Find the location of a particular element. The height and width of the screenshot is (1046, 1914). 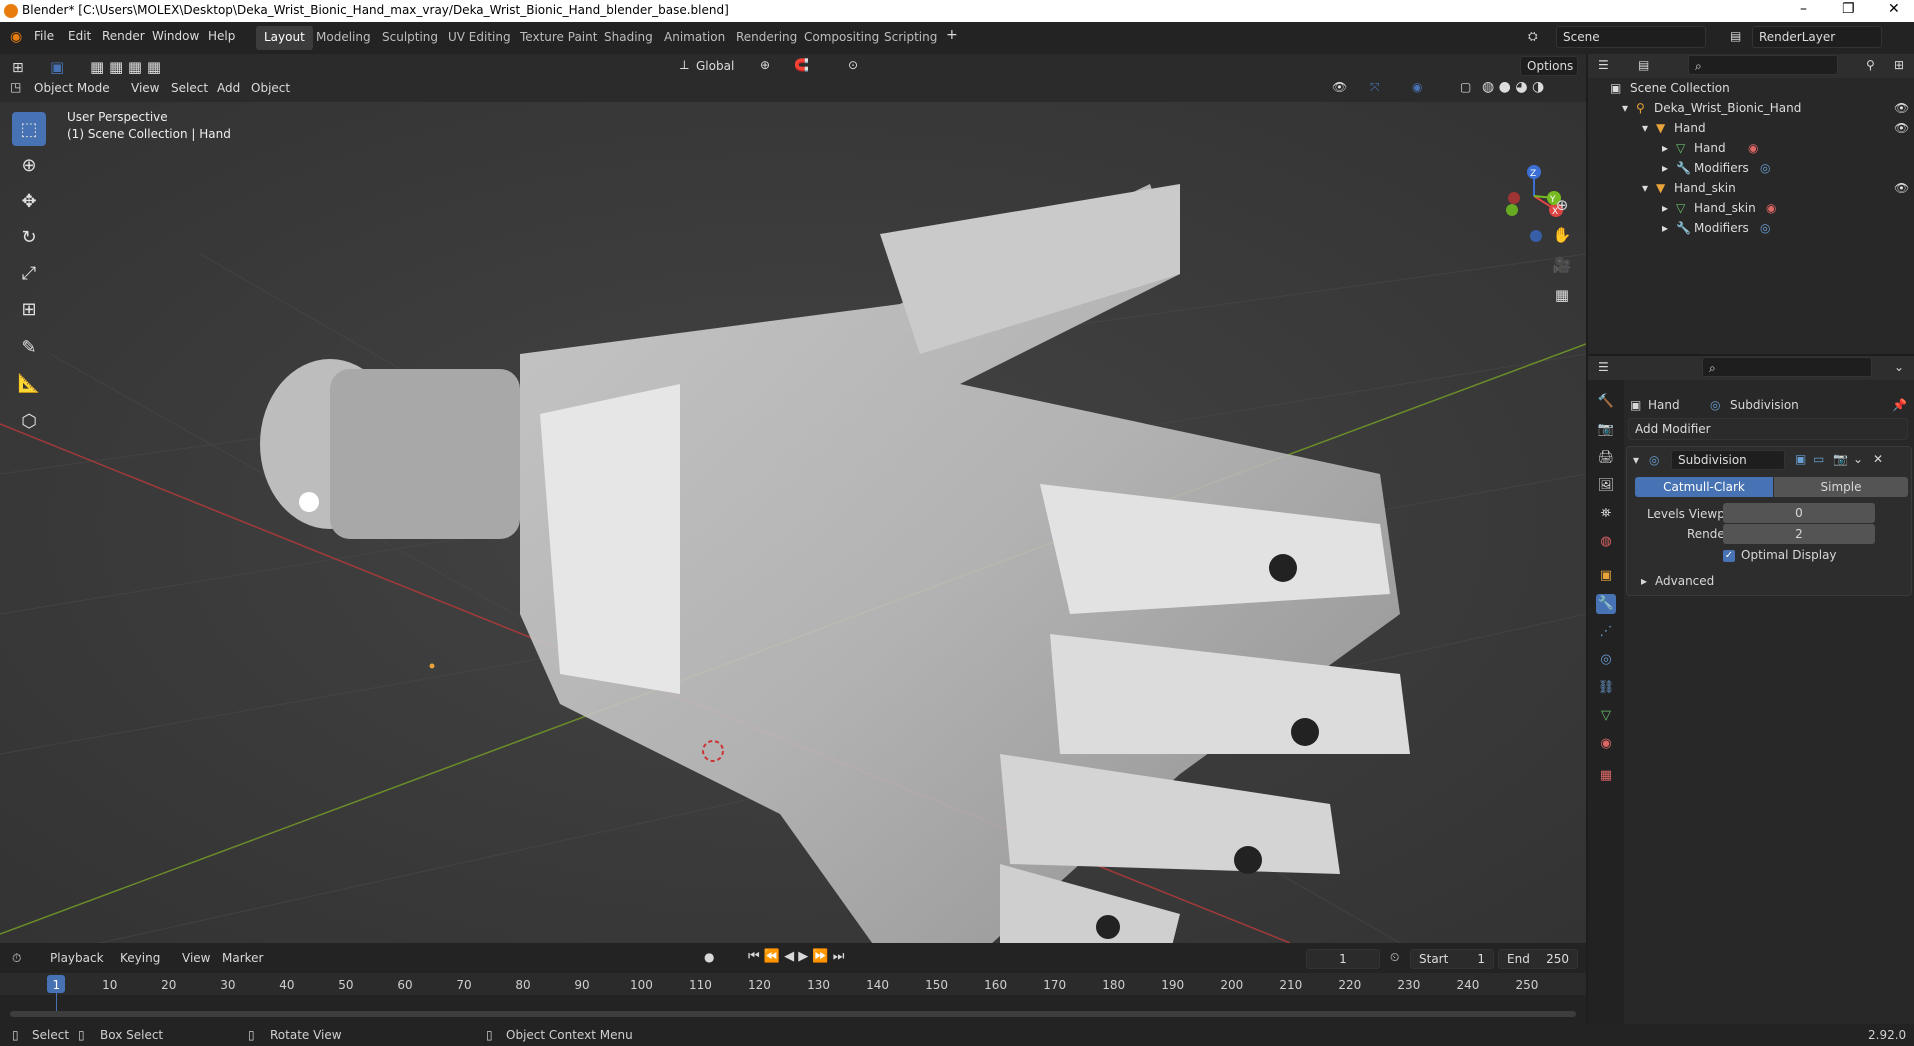

restore-button: ❐ is located at coordinates (1848, 9).